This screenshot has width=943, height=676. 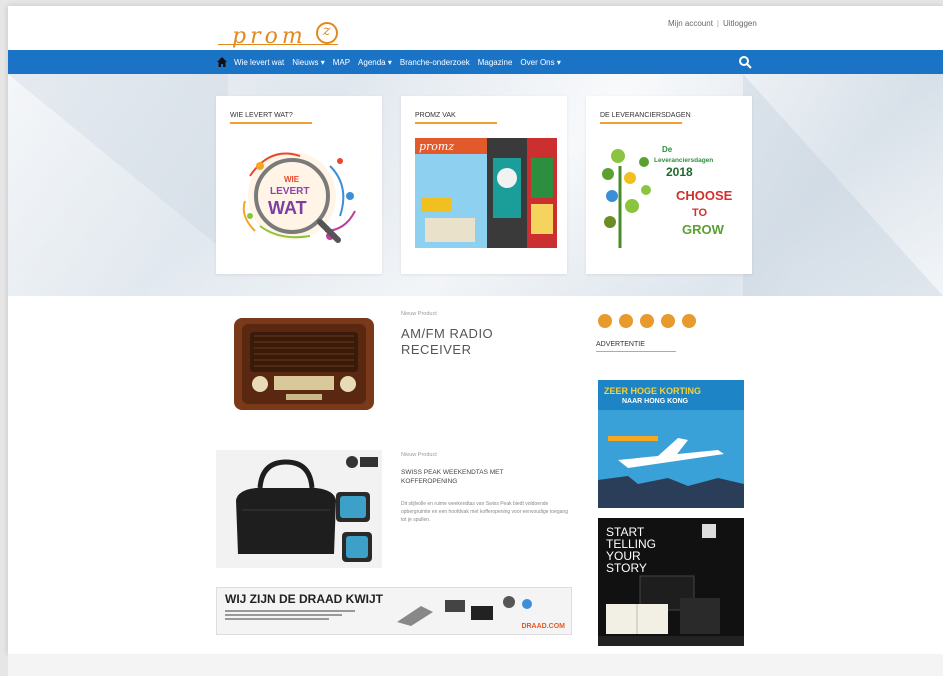 What do you see at coordinates (605, 321) in the screenshot?
I see `facebook-icon` at bounding box center [605, 321].